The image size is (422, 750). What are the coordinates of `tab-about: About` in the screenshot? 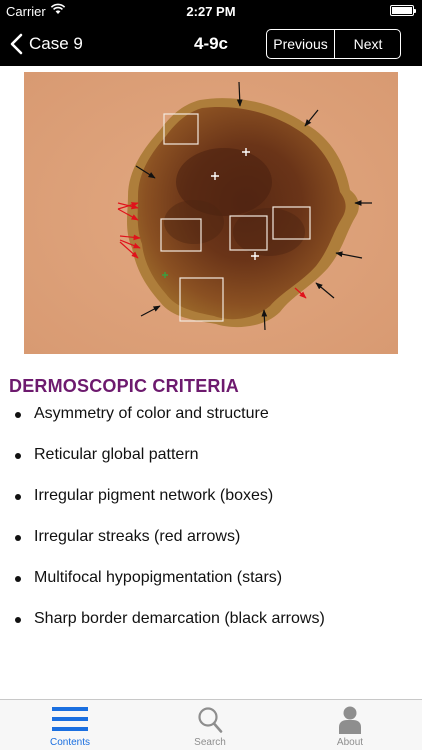 It's located at (350, 725).